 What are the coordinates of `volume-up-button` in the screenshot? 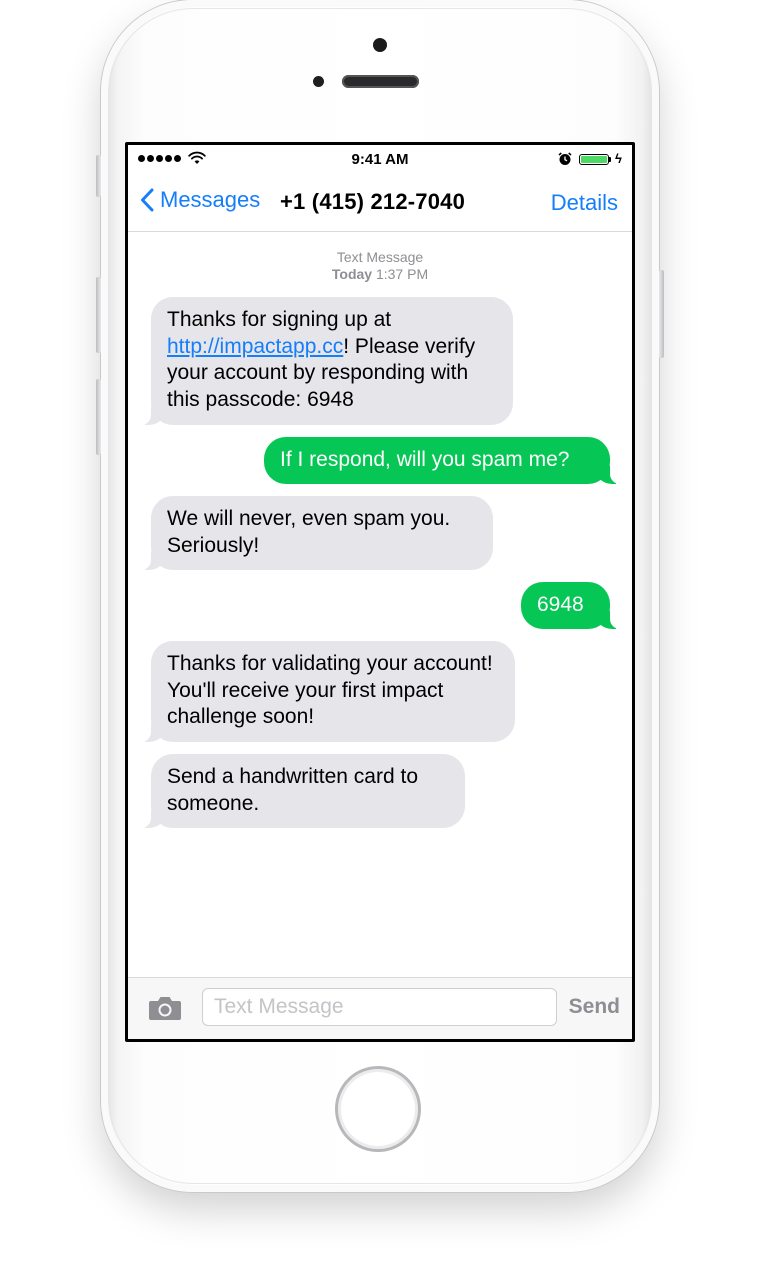 It's located at (98, 315).